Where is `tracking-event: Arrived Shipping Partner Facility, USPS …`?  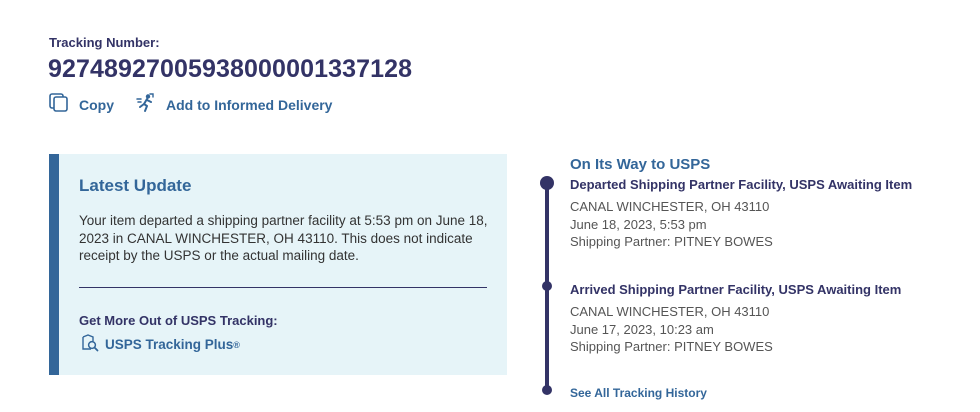 tracking-event: Arrived Shipping Partner Facility, USPS … is located at coordinates (735, 319).